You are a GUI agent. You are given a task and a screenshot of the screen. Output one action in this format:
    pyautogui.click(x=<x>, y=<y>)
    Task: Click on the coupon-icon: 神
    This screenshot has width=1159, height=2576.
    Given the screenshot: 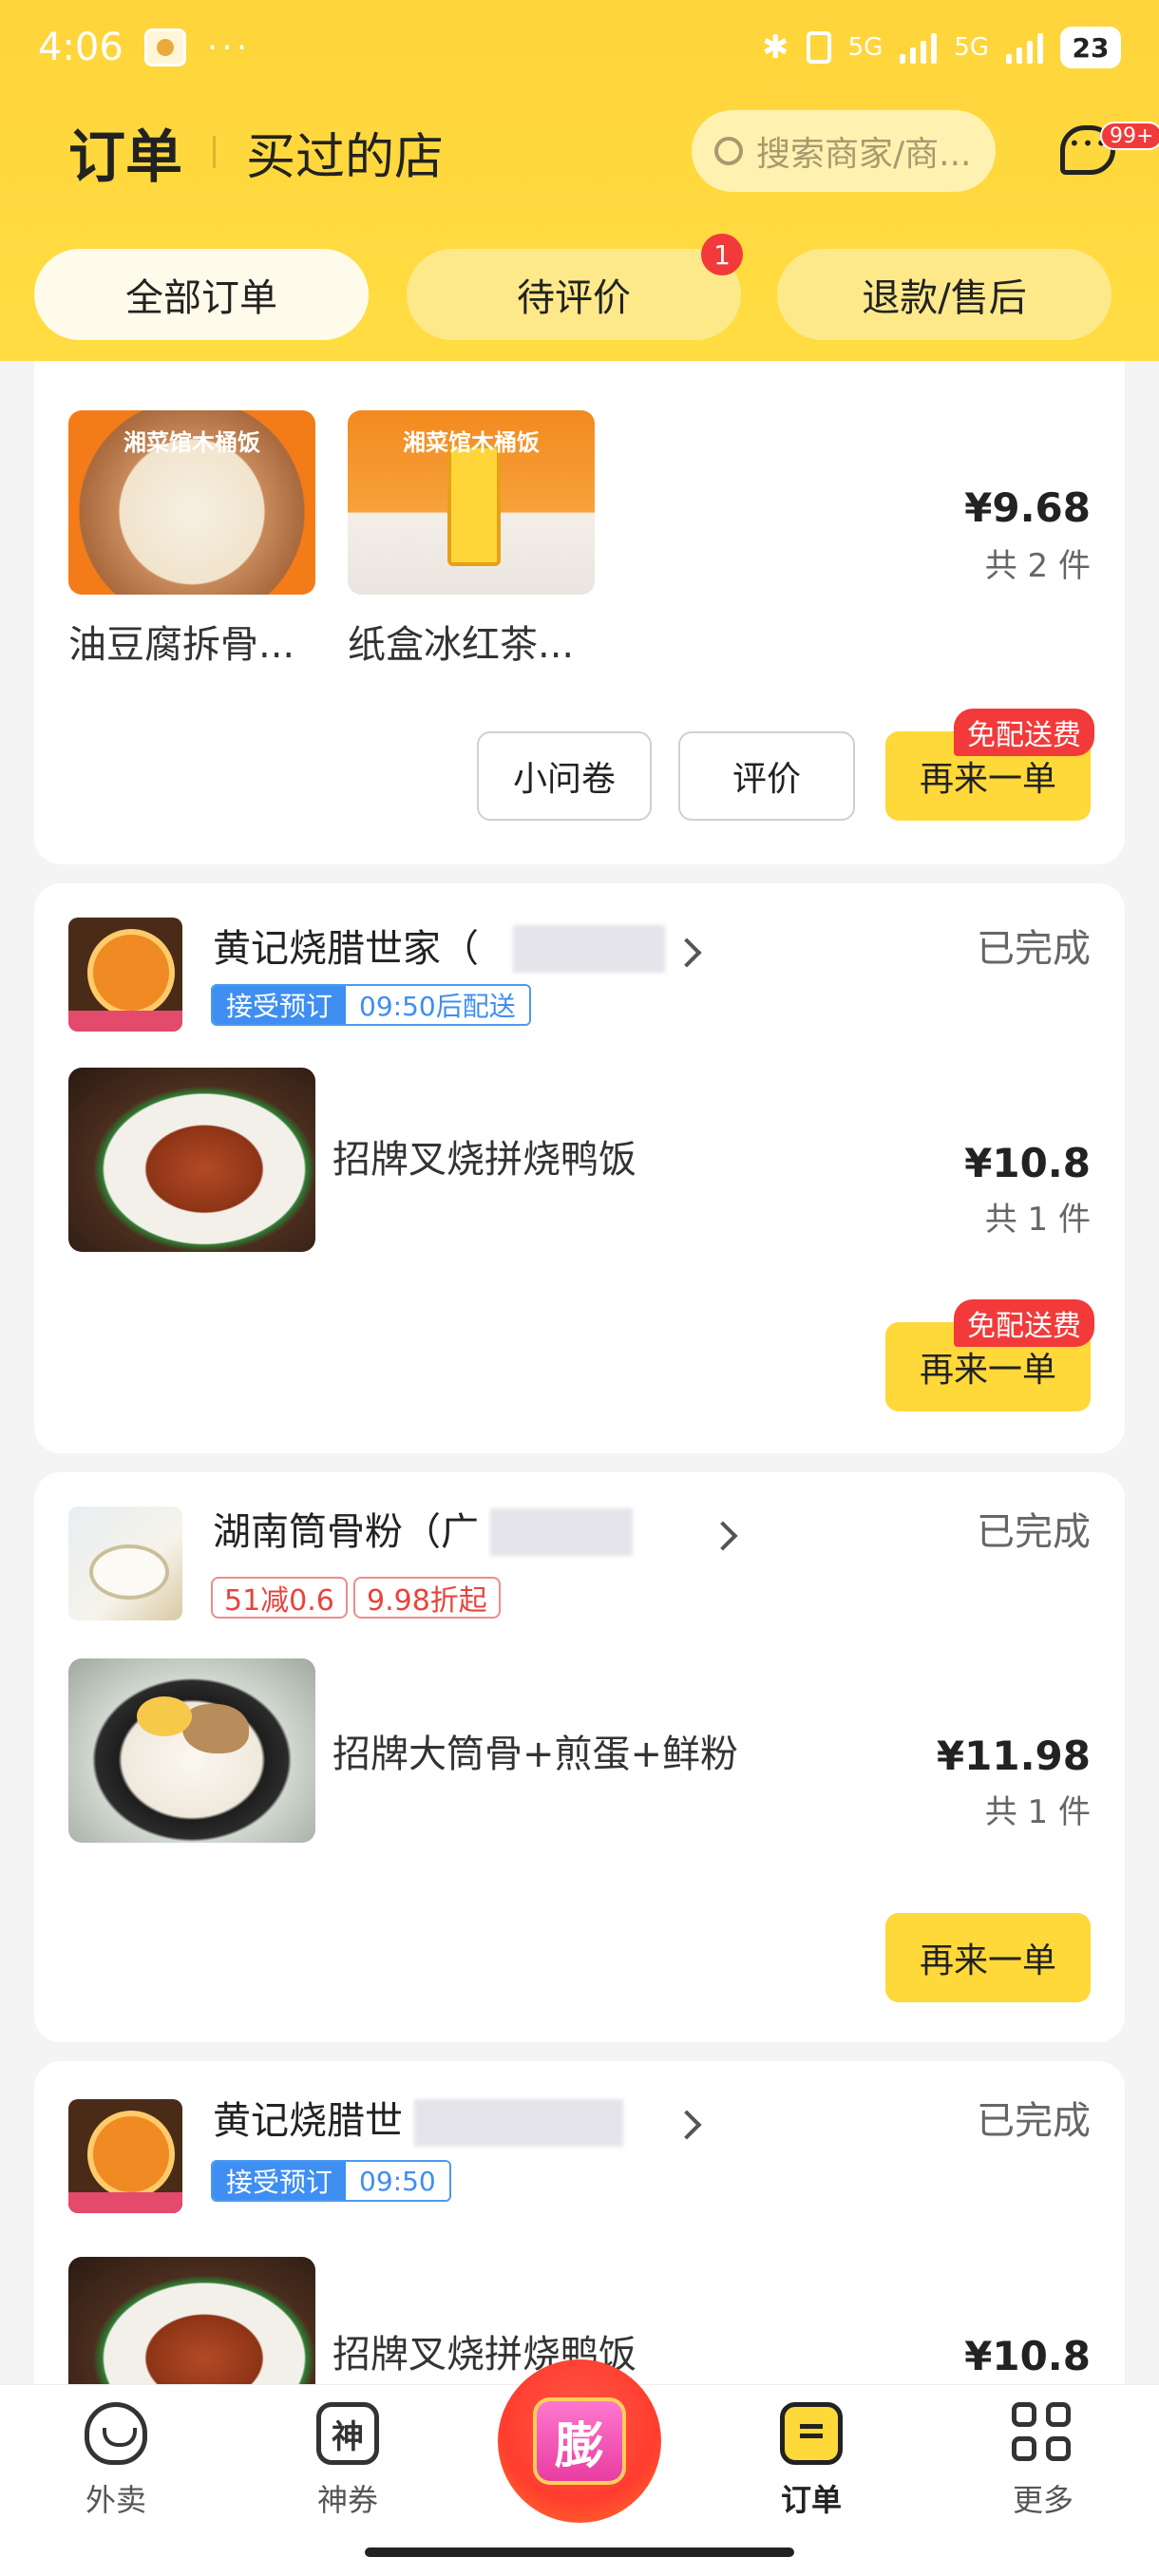 What is the action you would take?
    pyautogui.click(x=347, y=2433)
    